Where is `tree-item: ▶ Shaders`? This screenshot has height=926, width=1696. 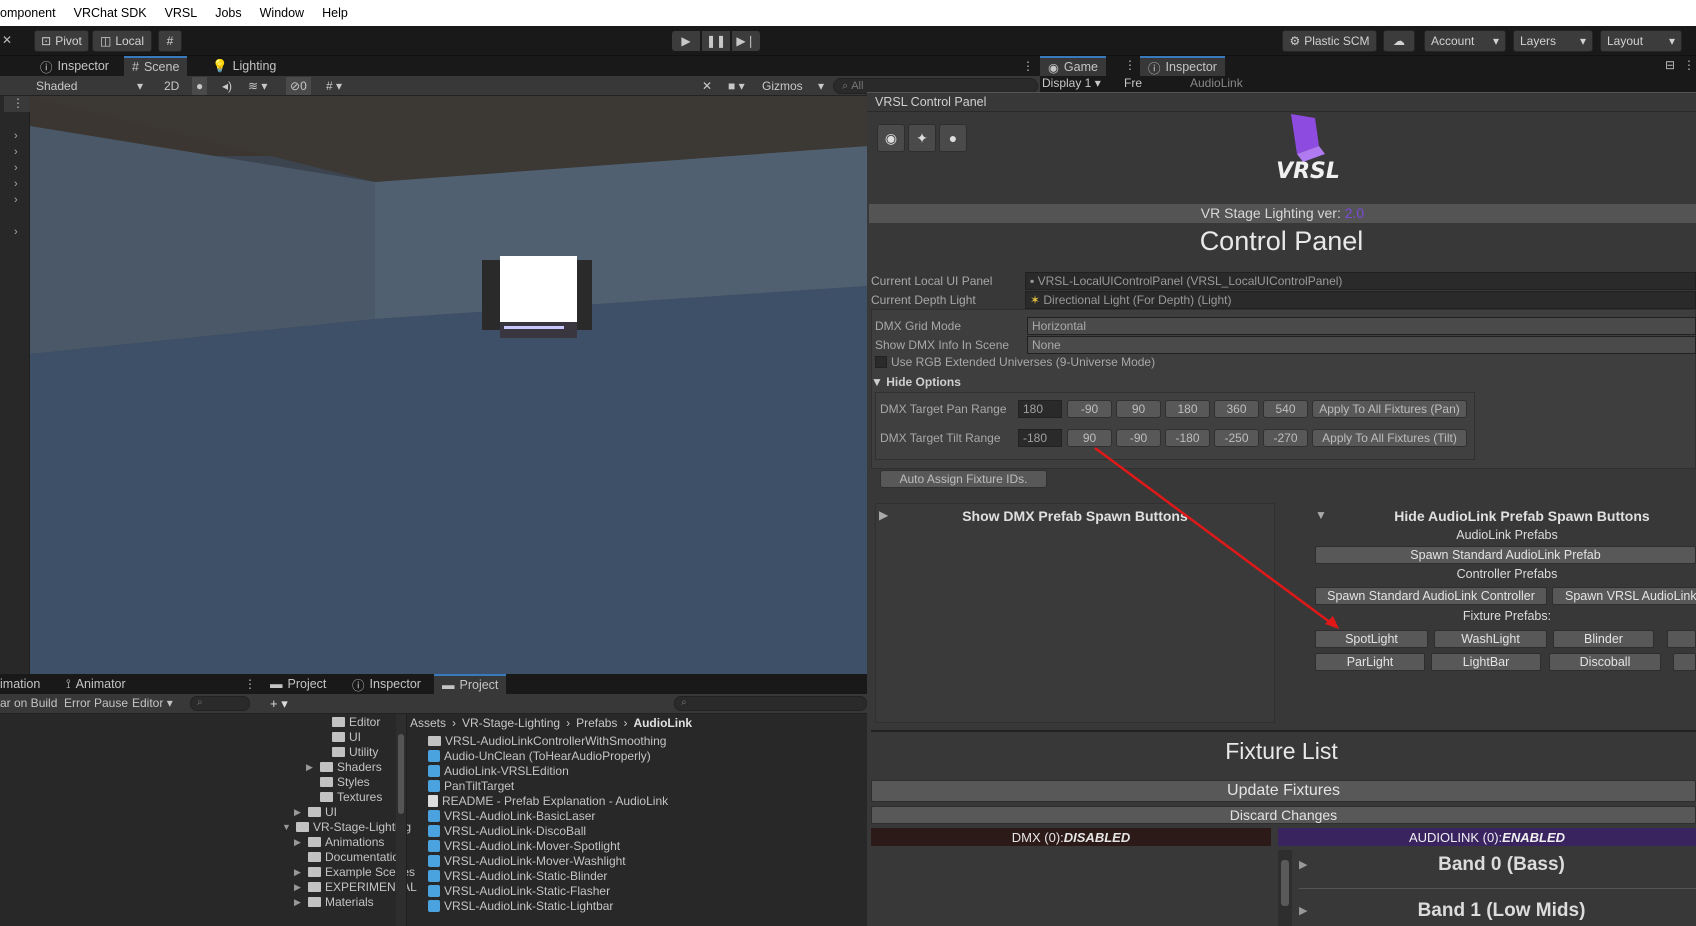 tree-item: ▶ Shaders is located at coordinates (344, 767).